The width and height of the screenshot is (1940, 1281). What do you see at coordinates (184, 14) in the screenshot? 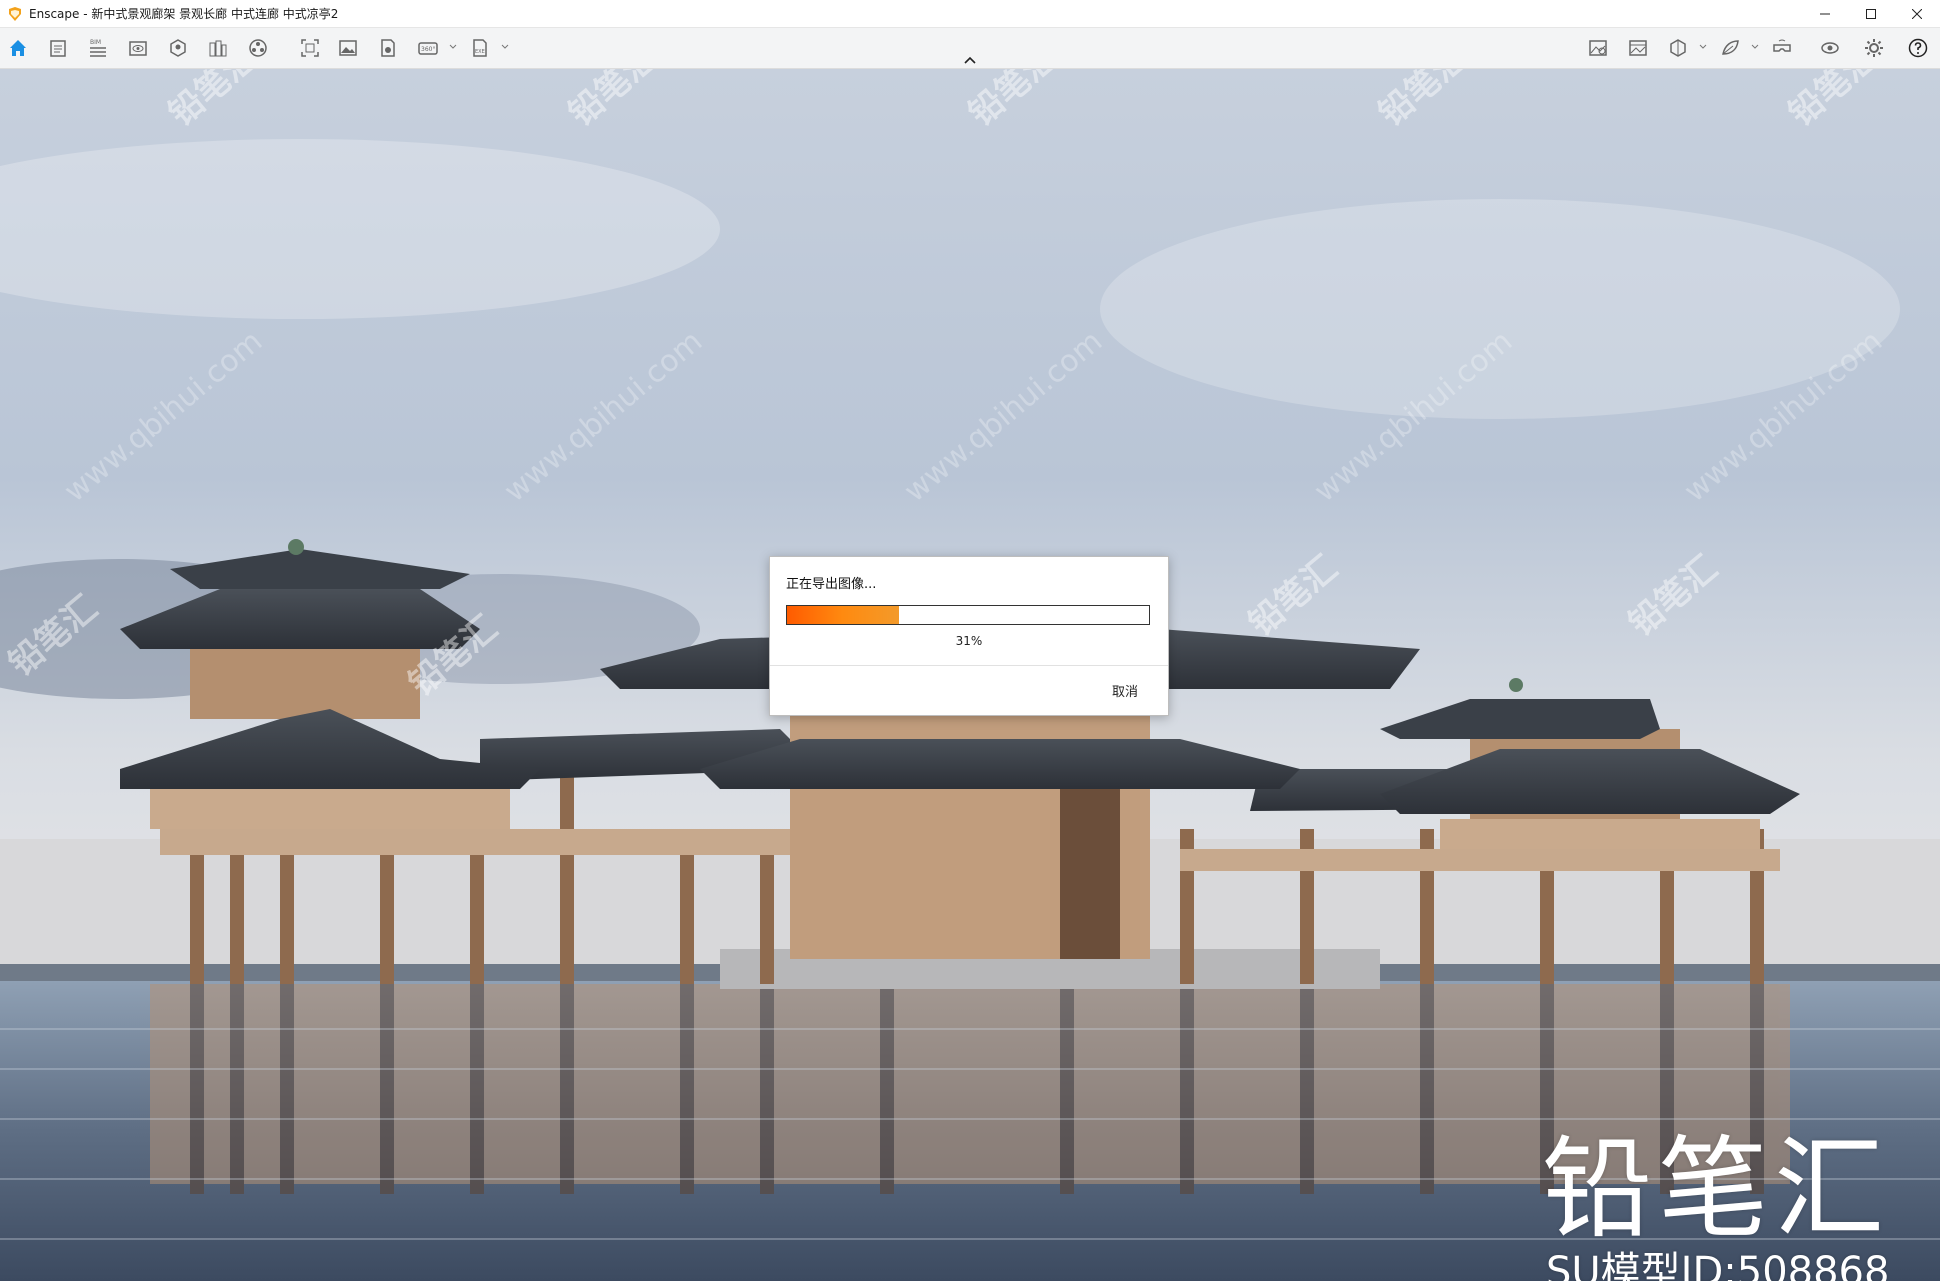
I see `window-title: Enscape - 新中式景观廊架 景观长廊 中式连廊 中式凉亭2` at bounding box center [184, 14].